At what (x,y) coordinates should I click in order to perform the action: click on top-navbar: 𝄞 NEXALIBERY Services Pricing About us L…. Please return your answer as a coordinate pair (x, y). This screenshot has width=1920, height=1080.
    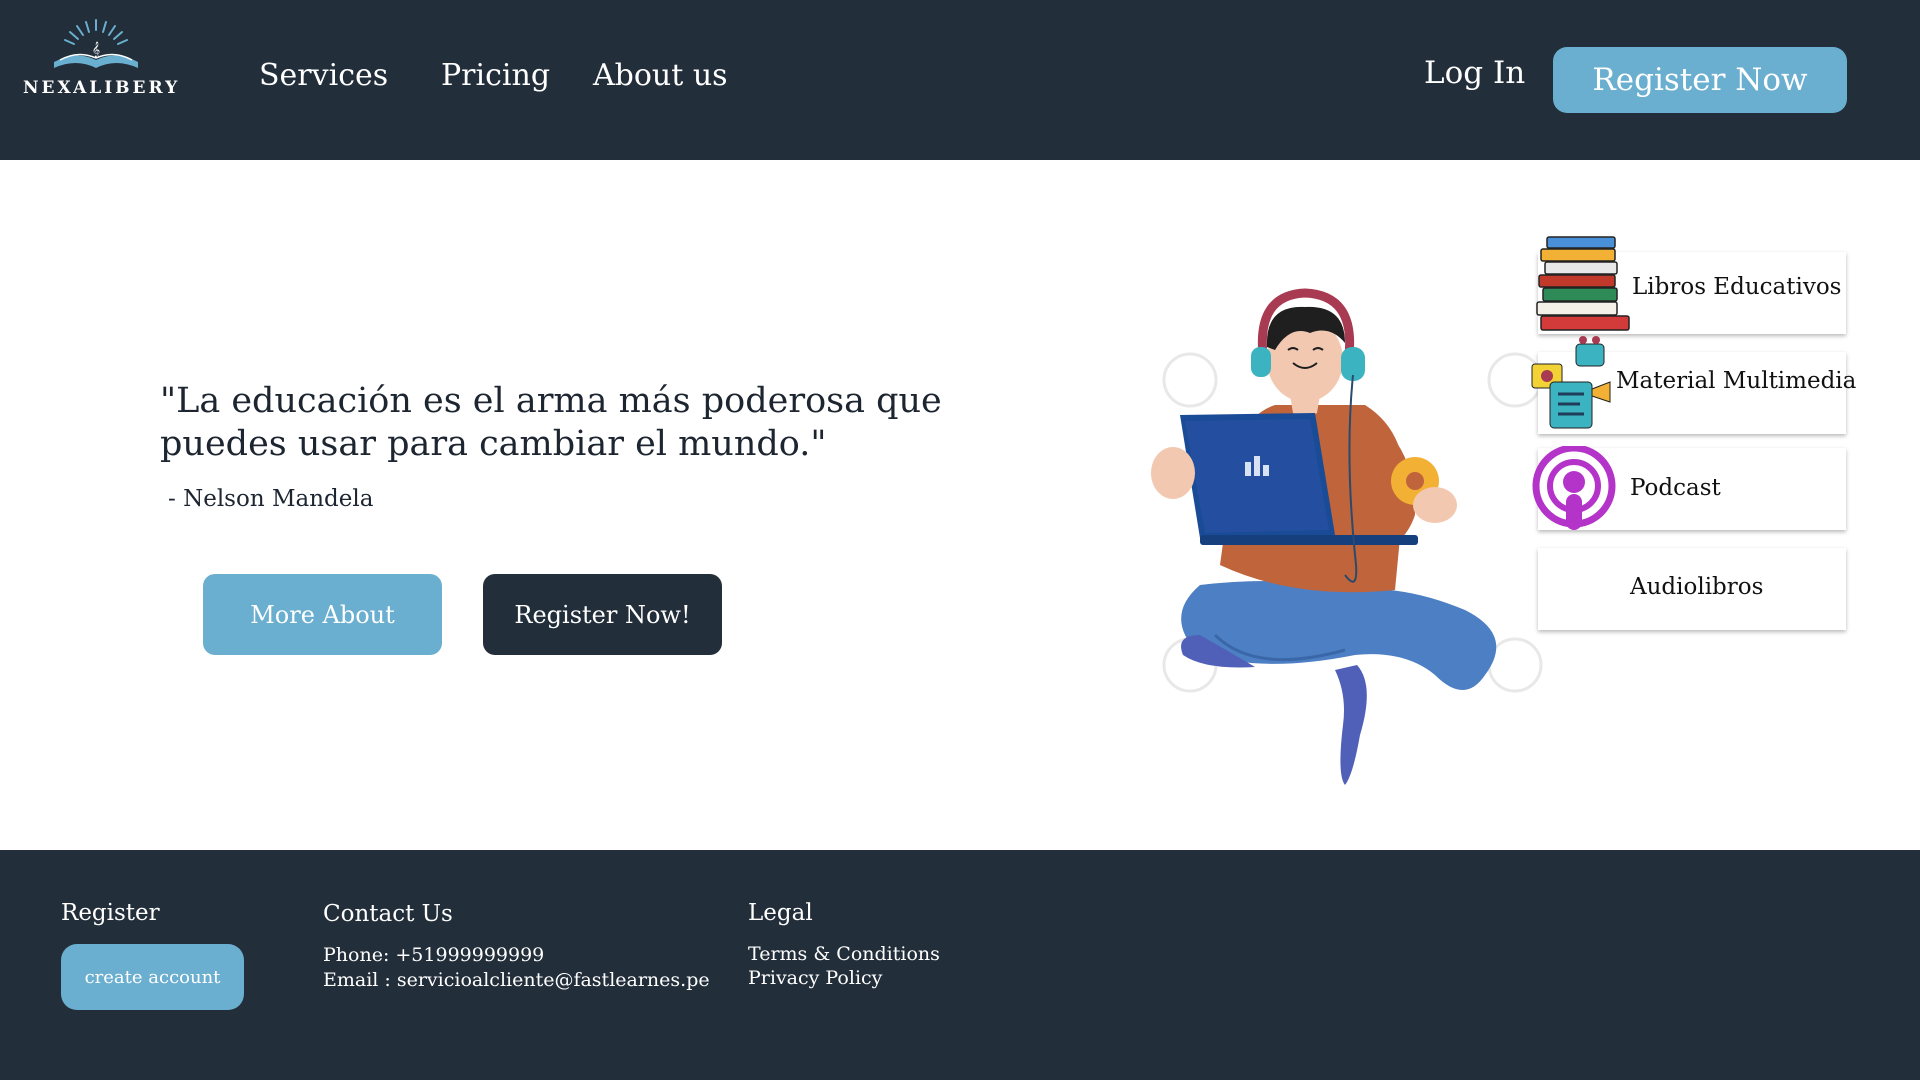
    Looking at the image, I should click on (960, 80).